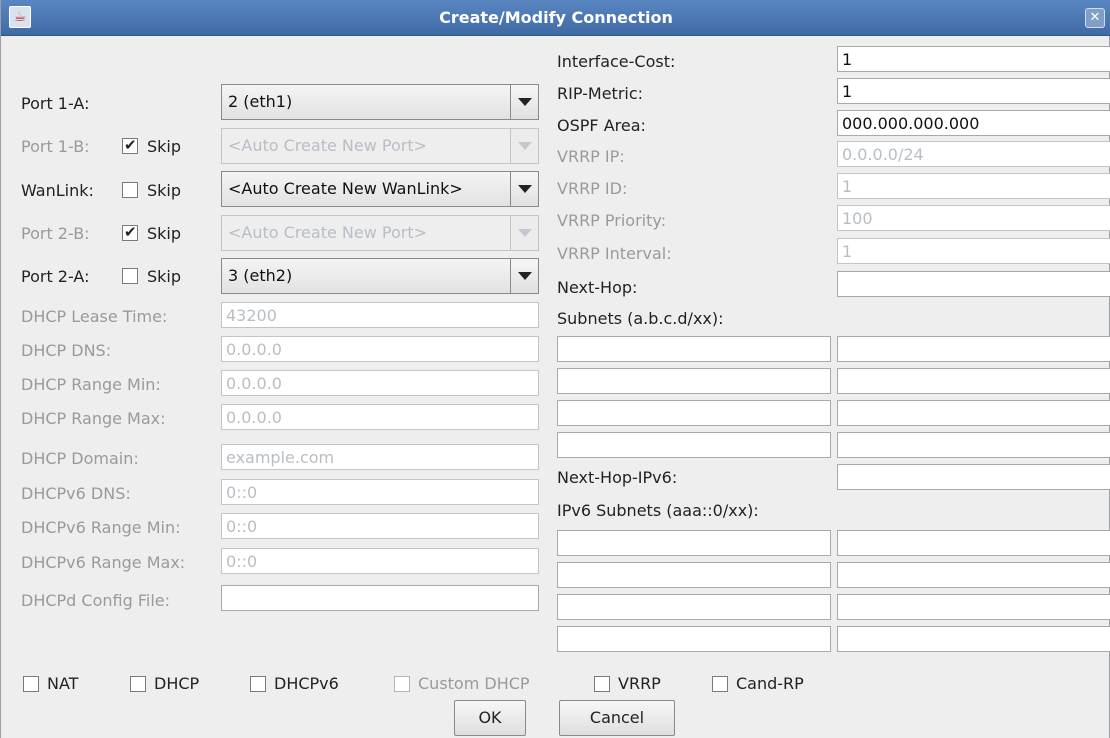 The width and height of the screenshot is (1110, 738). What do you see at coordinates (973, 59) in the screenshot?
I see `interface-cost-field: 1` at bounding box center [973, 59].